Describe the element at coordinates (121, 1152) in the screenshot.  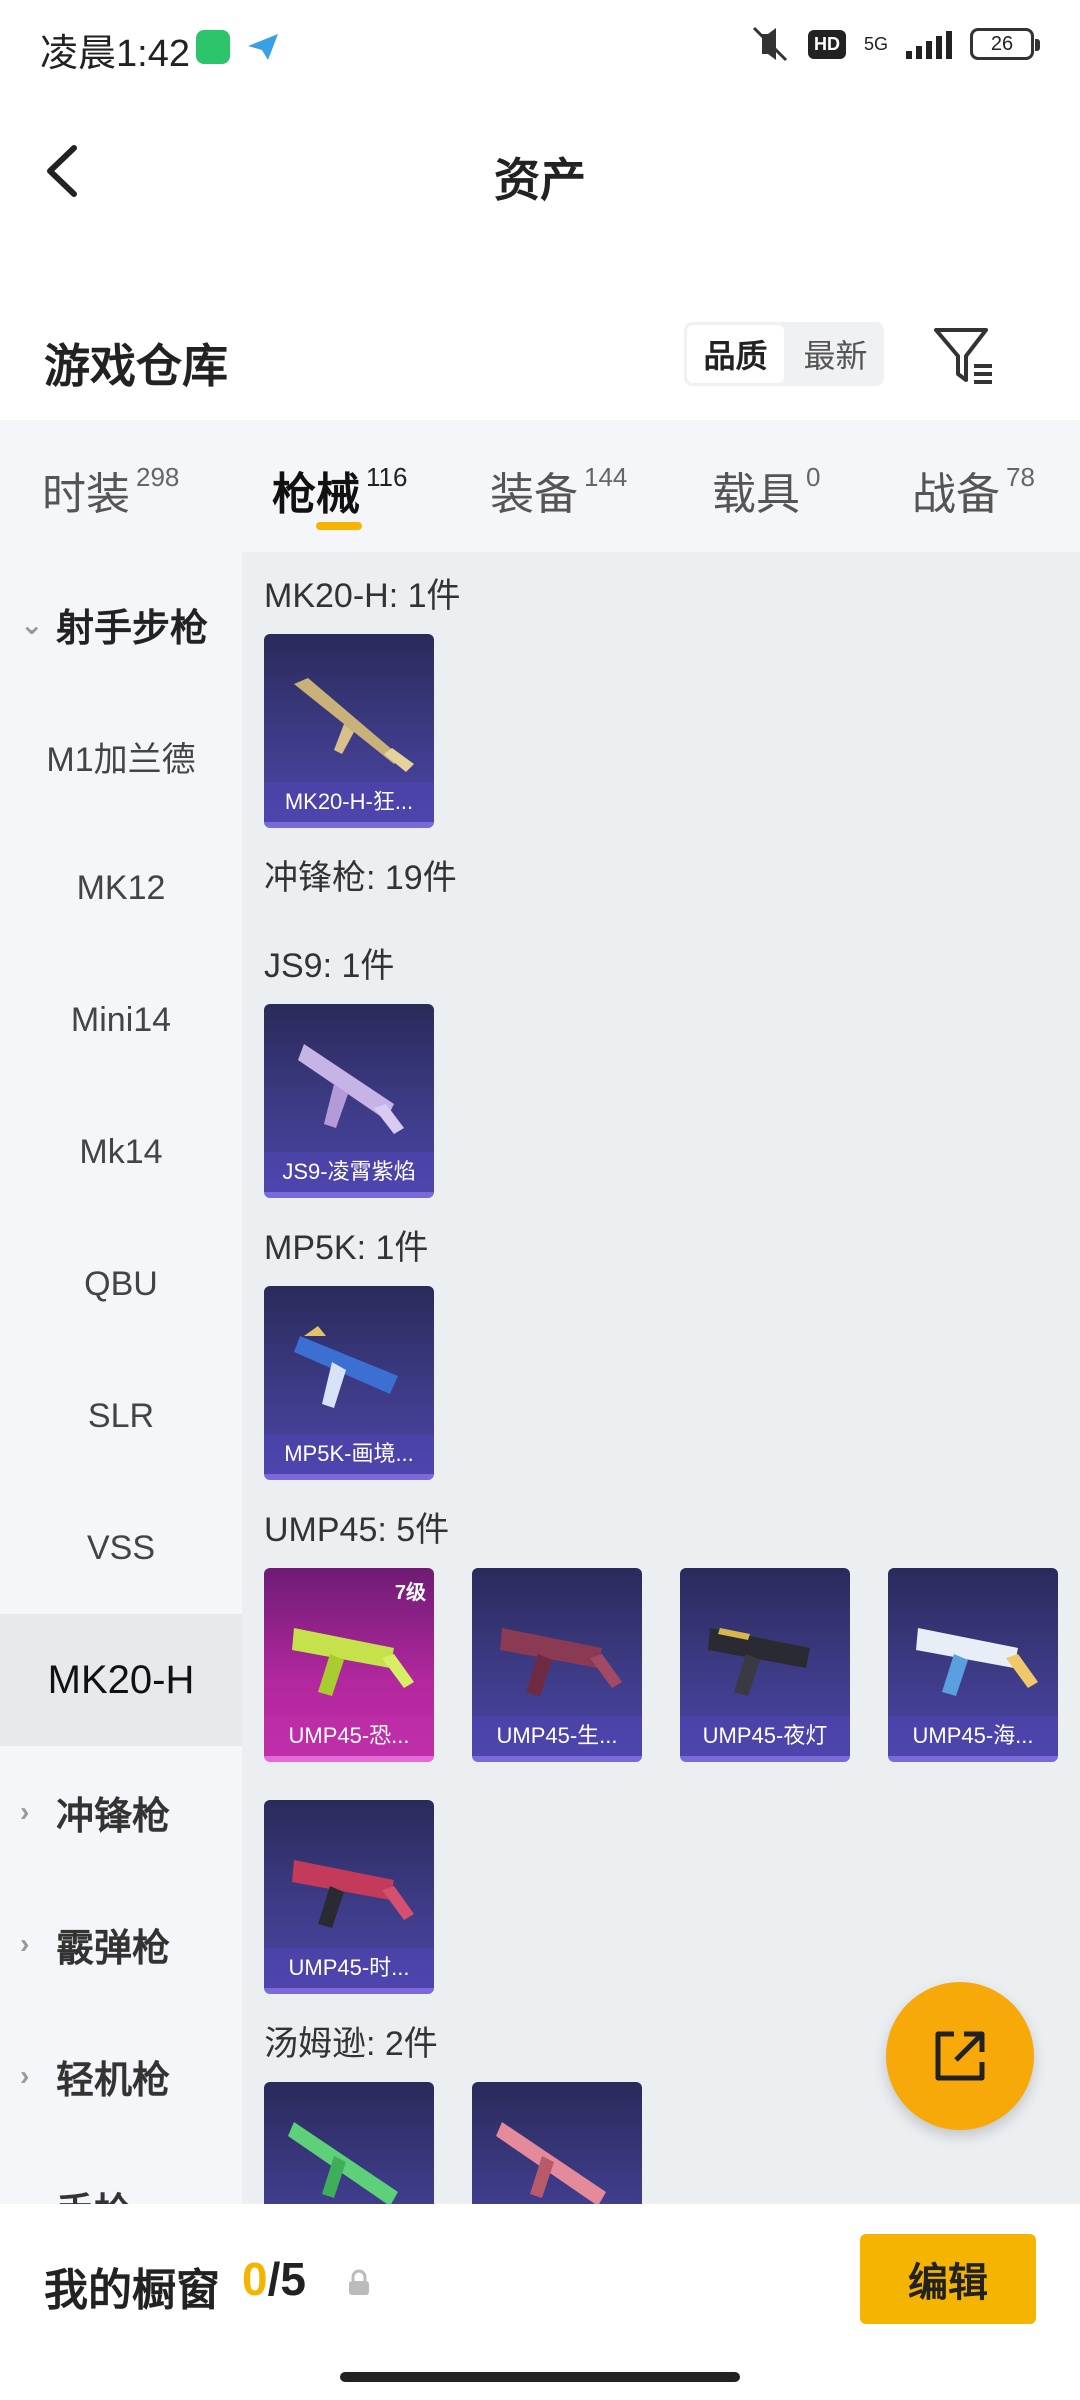
I see `sidebar-item-mk14: Mk14` at that location.